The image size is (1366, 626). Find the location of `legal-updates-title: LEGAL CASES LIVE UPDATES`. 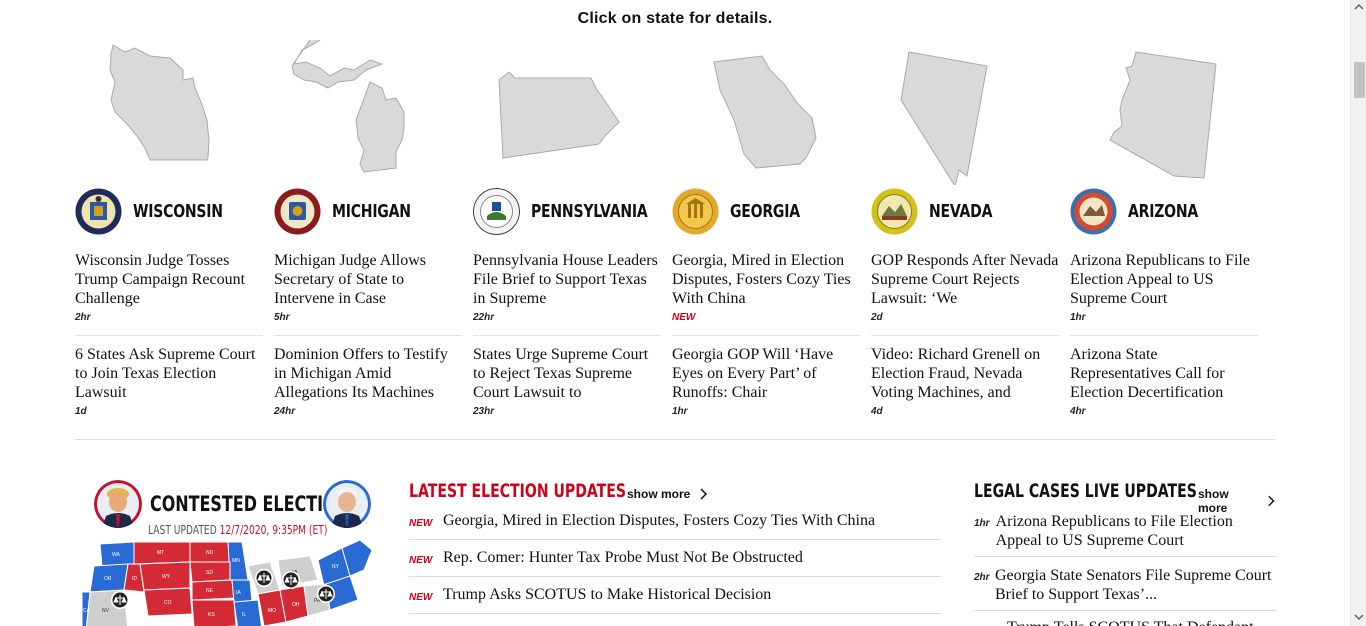

legal-updates-title: LEGAL CASES LIVE UPDATES is located at coordinates (1085, 491).